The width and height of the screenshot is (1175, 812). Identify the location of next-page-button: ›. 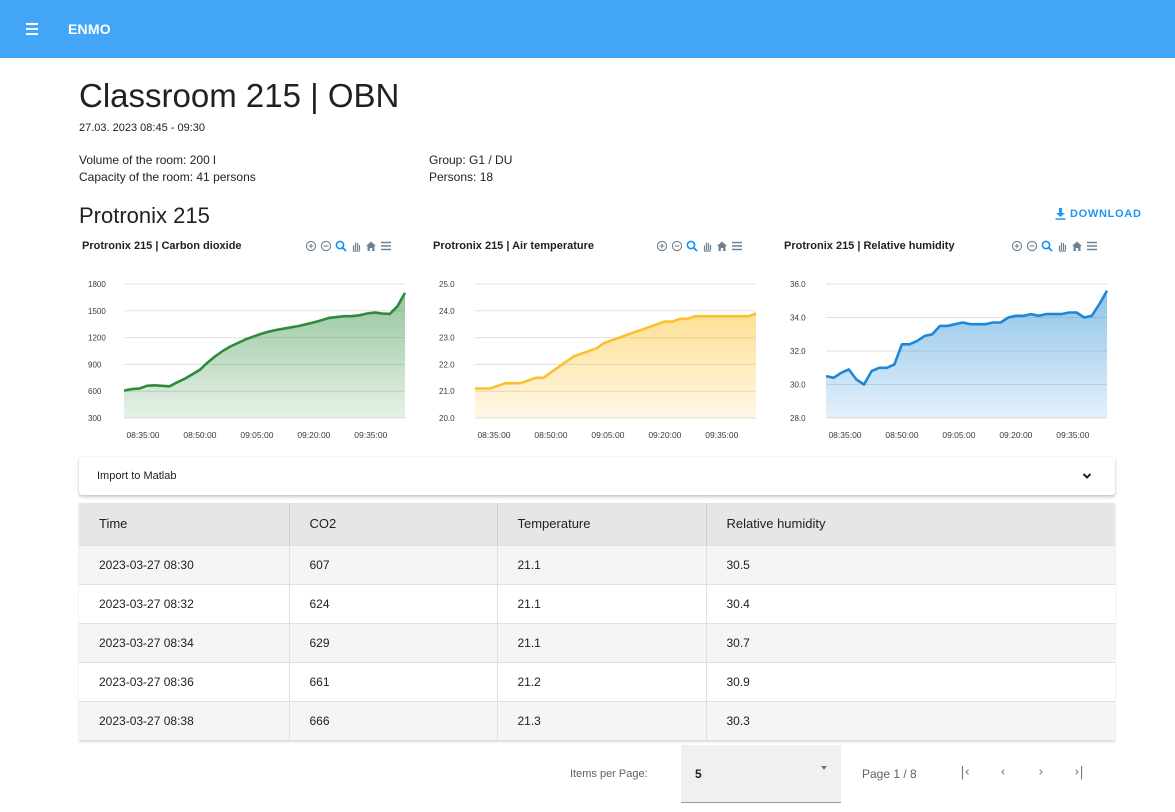
(1041, 774).